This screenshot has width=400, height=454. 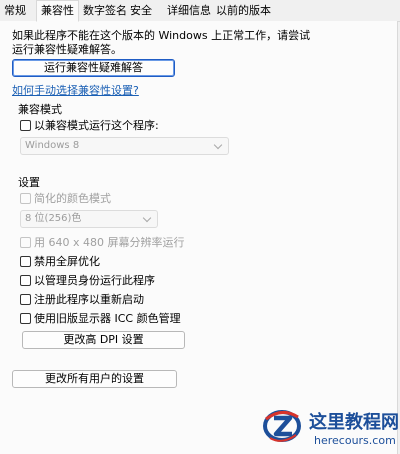 I want to click on tab-security: 安全, so click(x=141, y=10).